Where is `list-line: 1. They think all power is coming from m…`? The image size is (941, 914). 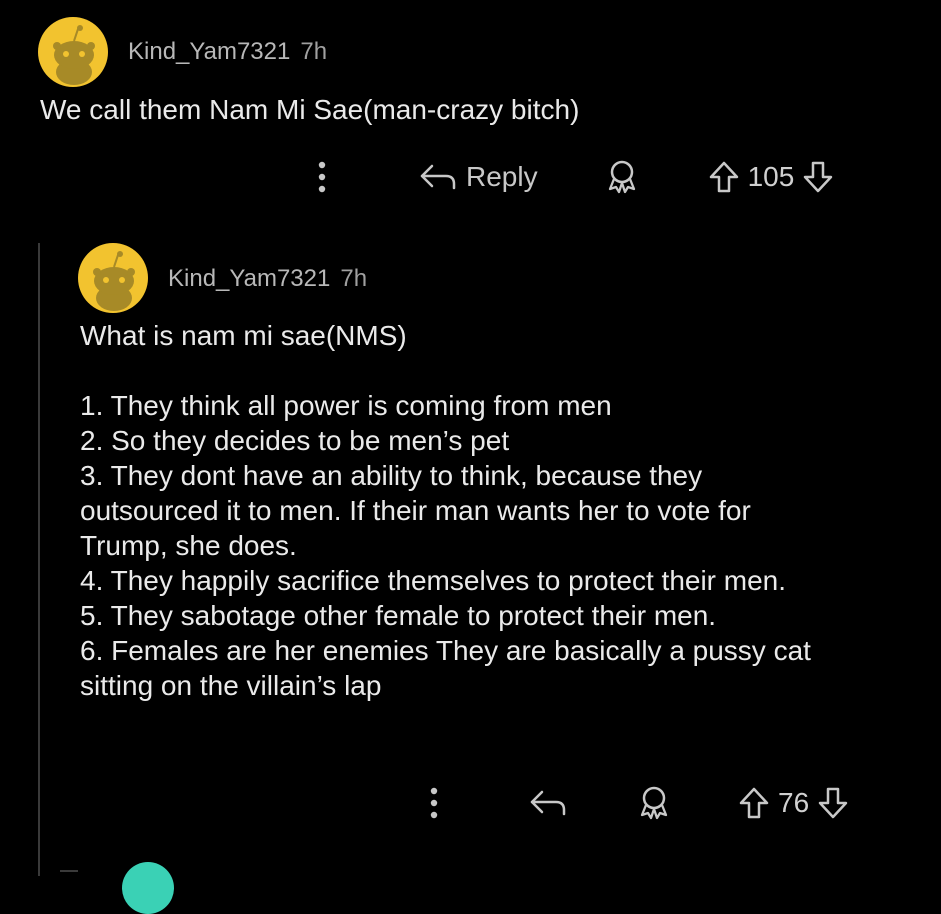
list-line: 1. They think all power is coming from m… is located at coordinates (346, 405).